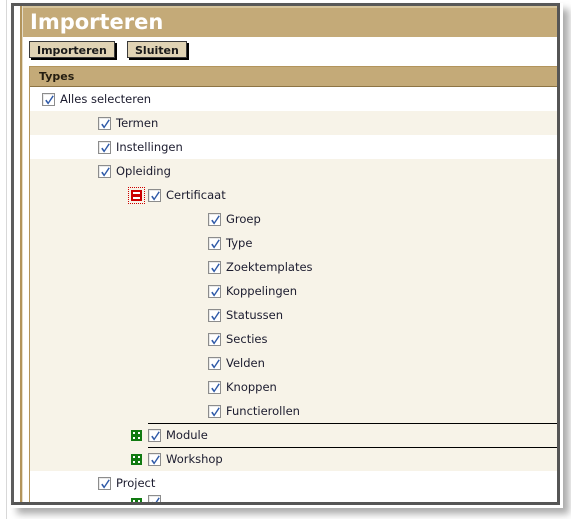  What do you see at coordinates (22, 254) in the screenshot?
I see `left-accent-rail-inner` at bounding box center [22, 254].